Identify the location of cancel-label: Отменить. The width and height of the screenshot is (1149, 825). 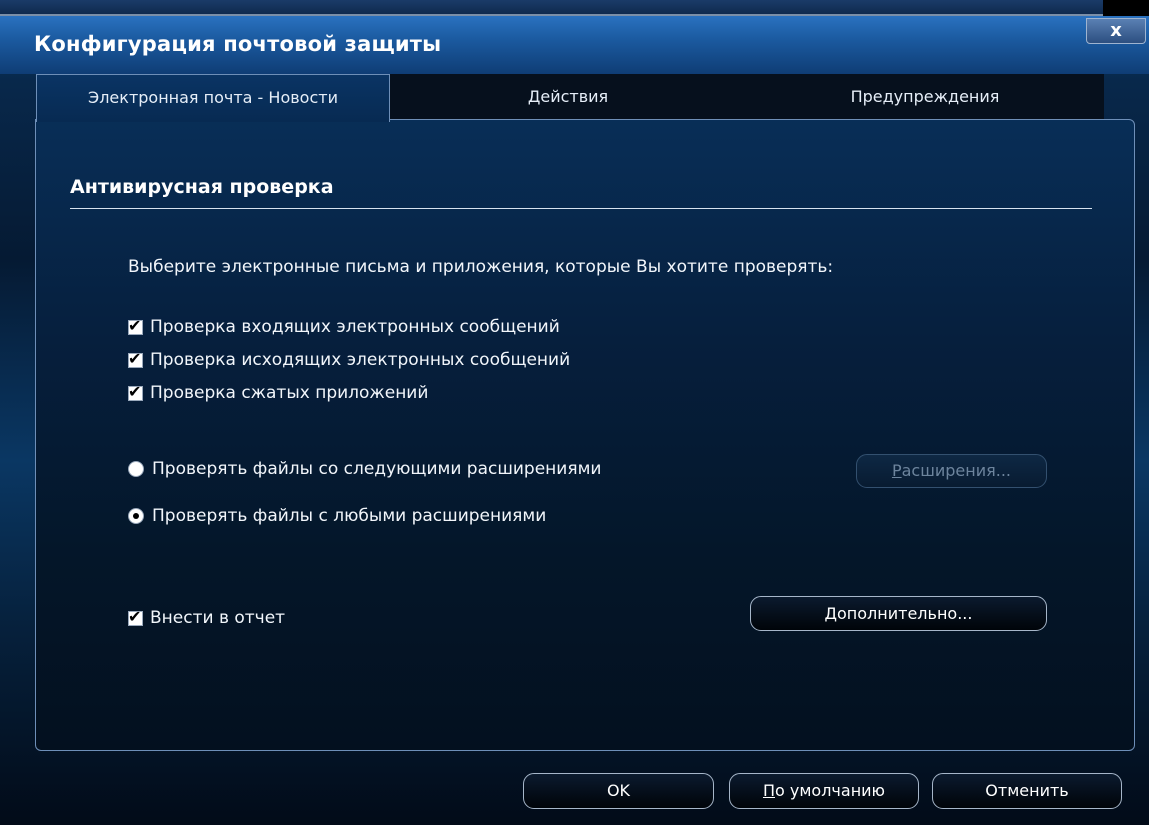
(1027, 790).